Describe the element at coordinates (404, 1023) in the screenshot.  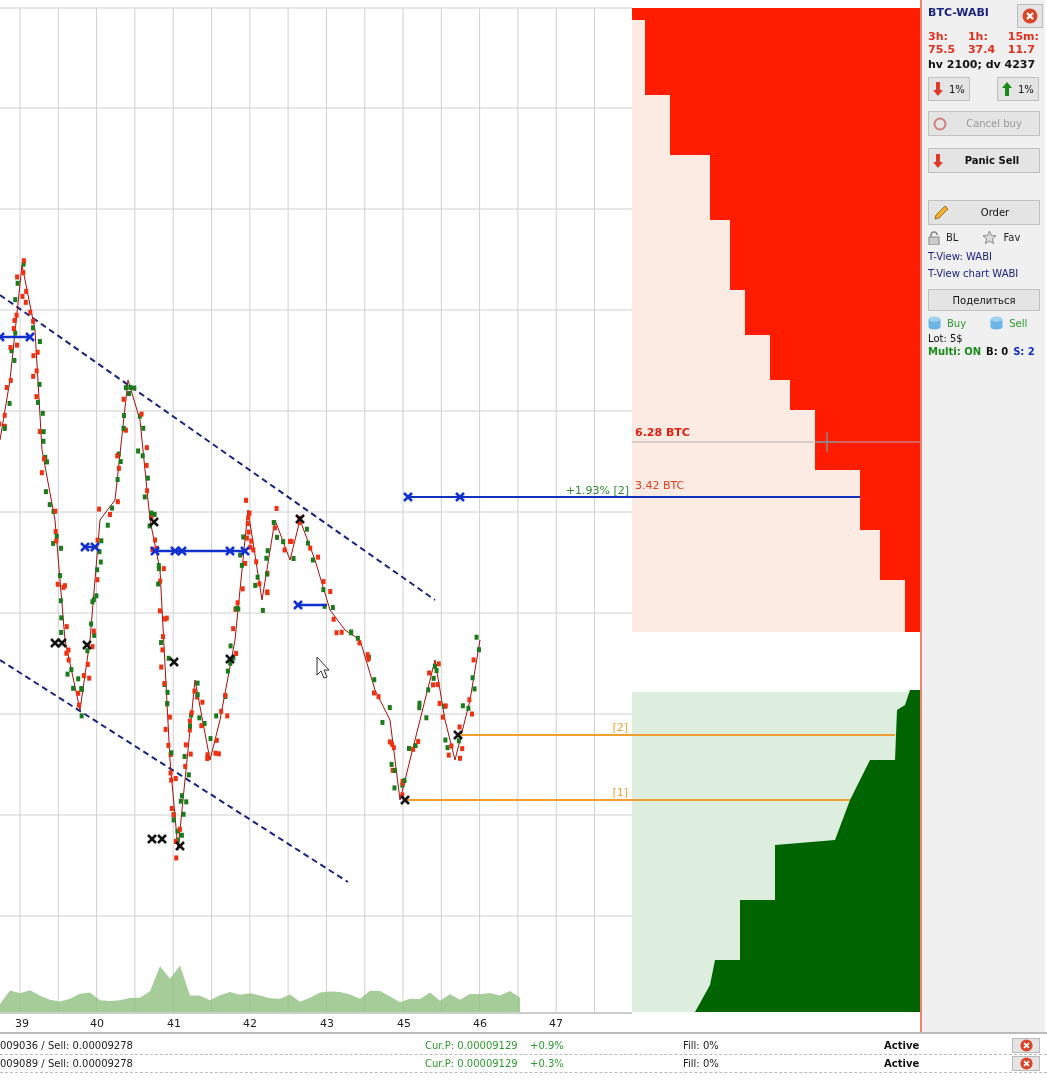
I see `axis-label: 45` at that location.